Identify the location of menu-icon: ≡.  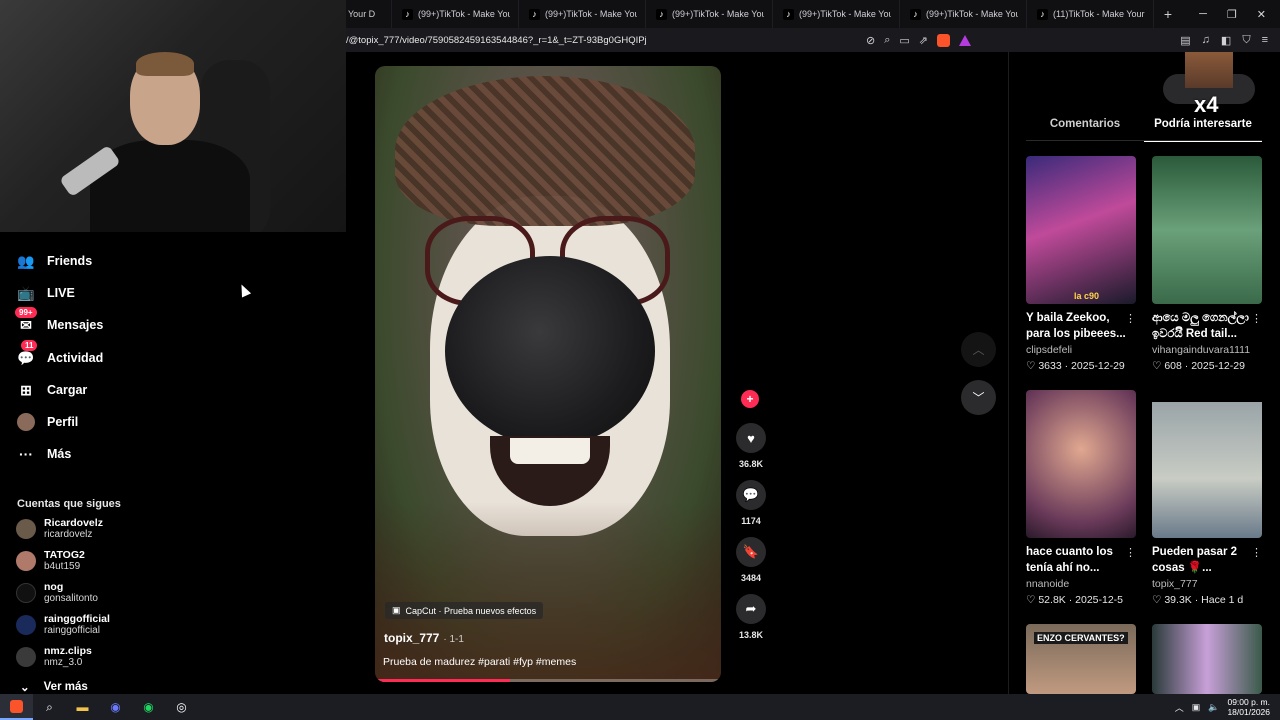
(1265, 40).